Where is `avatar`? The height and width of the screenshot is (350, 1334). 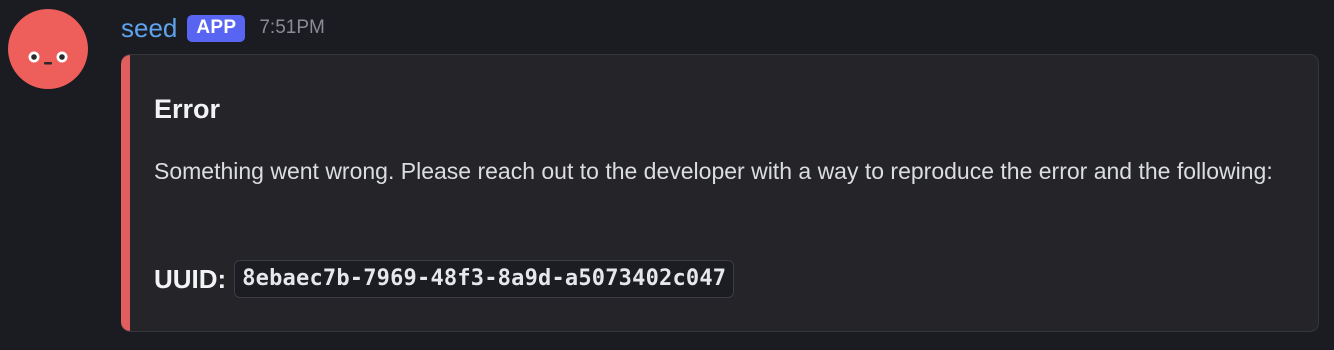
avatar is located at coordinates (48, 49).